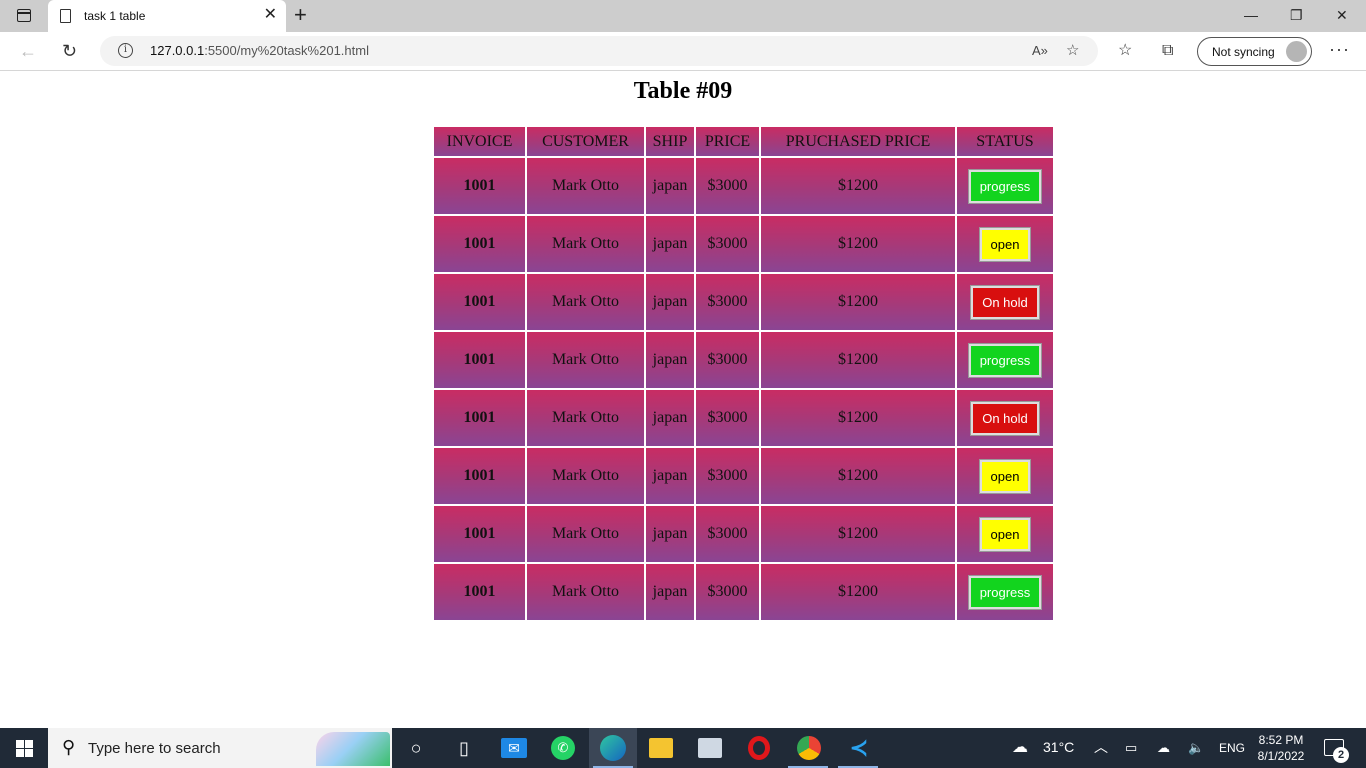  Describe the element at coordinates (1072, 51) in the screenshot. I see `add-favorite-icon: ☆` at that location.